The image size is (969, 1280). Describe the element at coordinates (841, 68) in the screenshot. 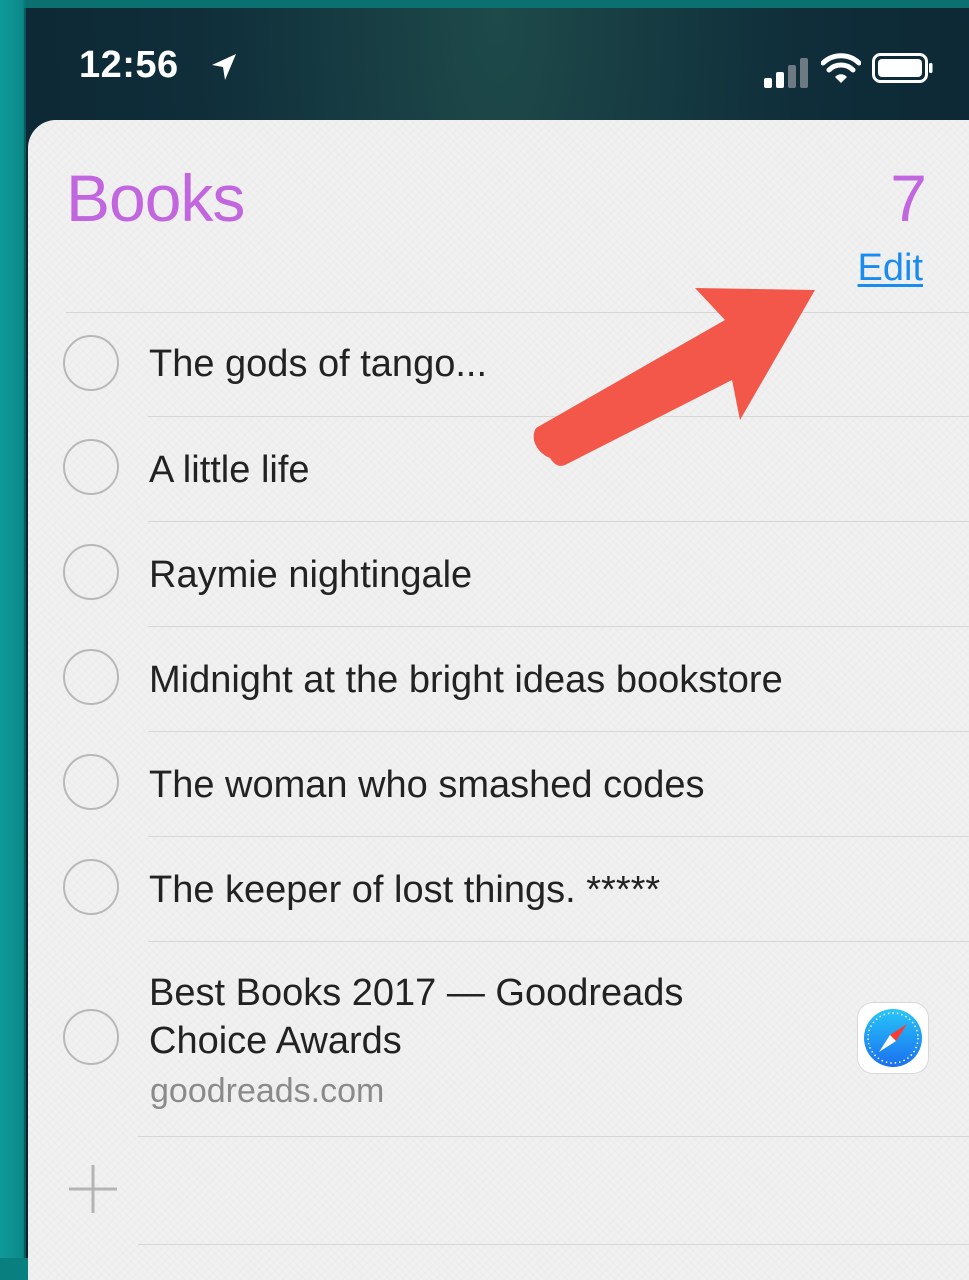

I see `wifi-icon` at that location.